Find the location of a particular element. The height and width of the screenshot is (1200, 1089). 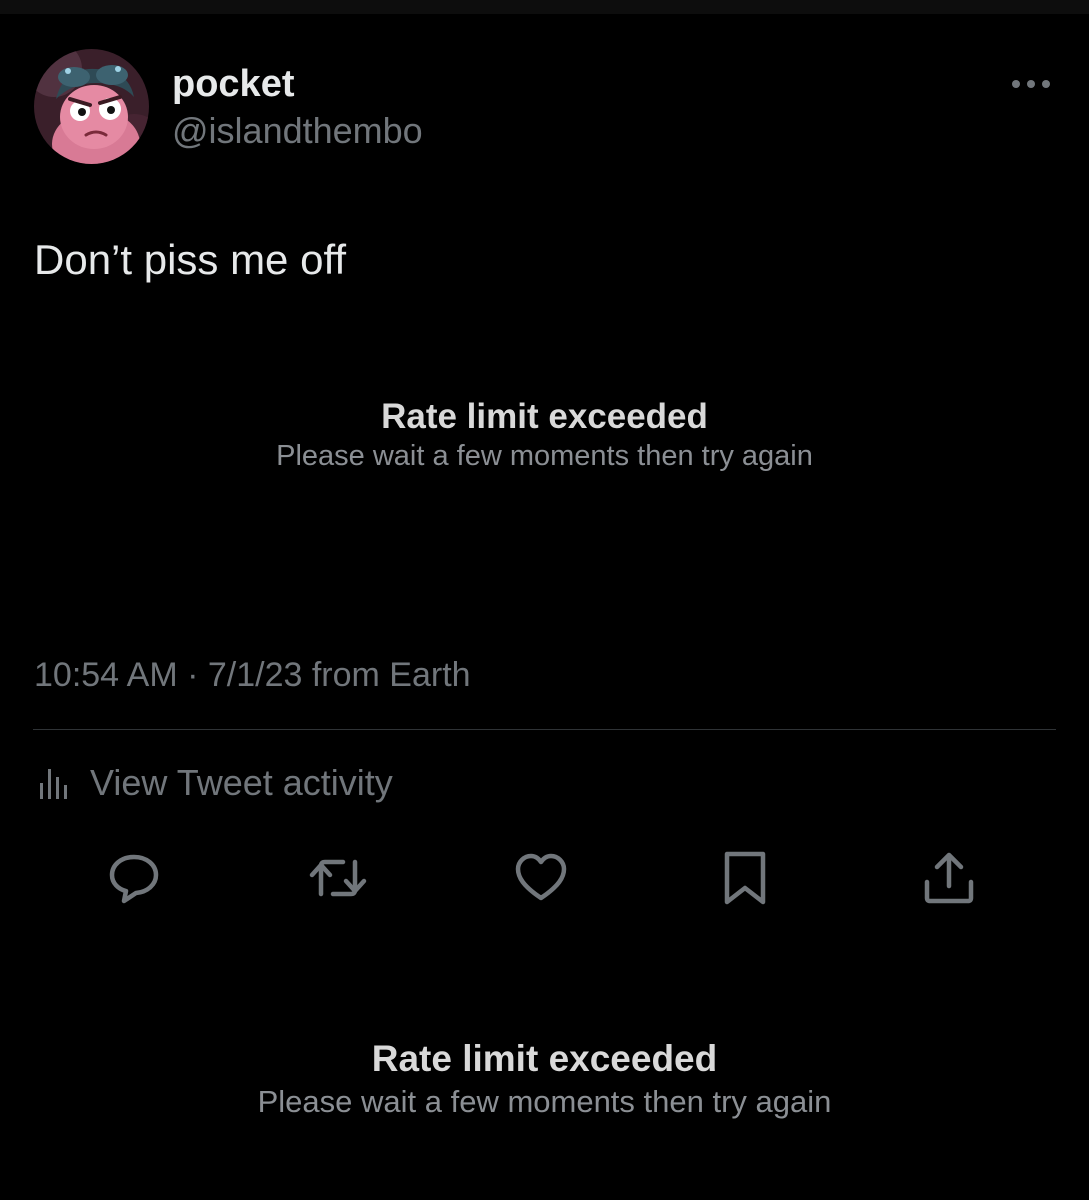

reply-button is located at coordinates (134, 880).